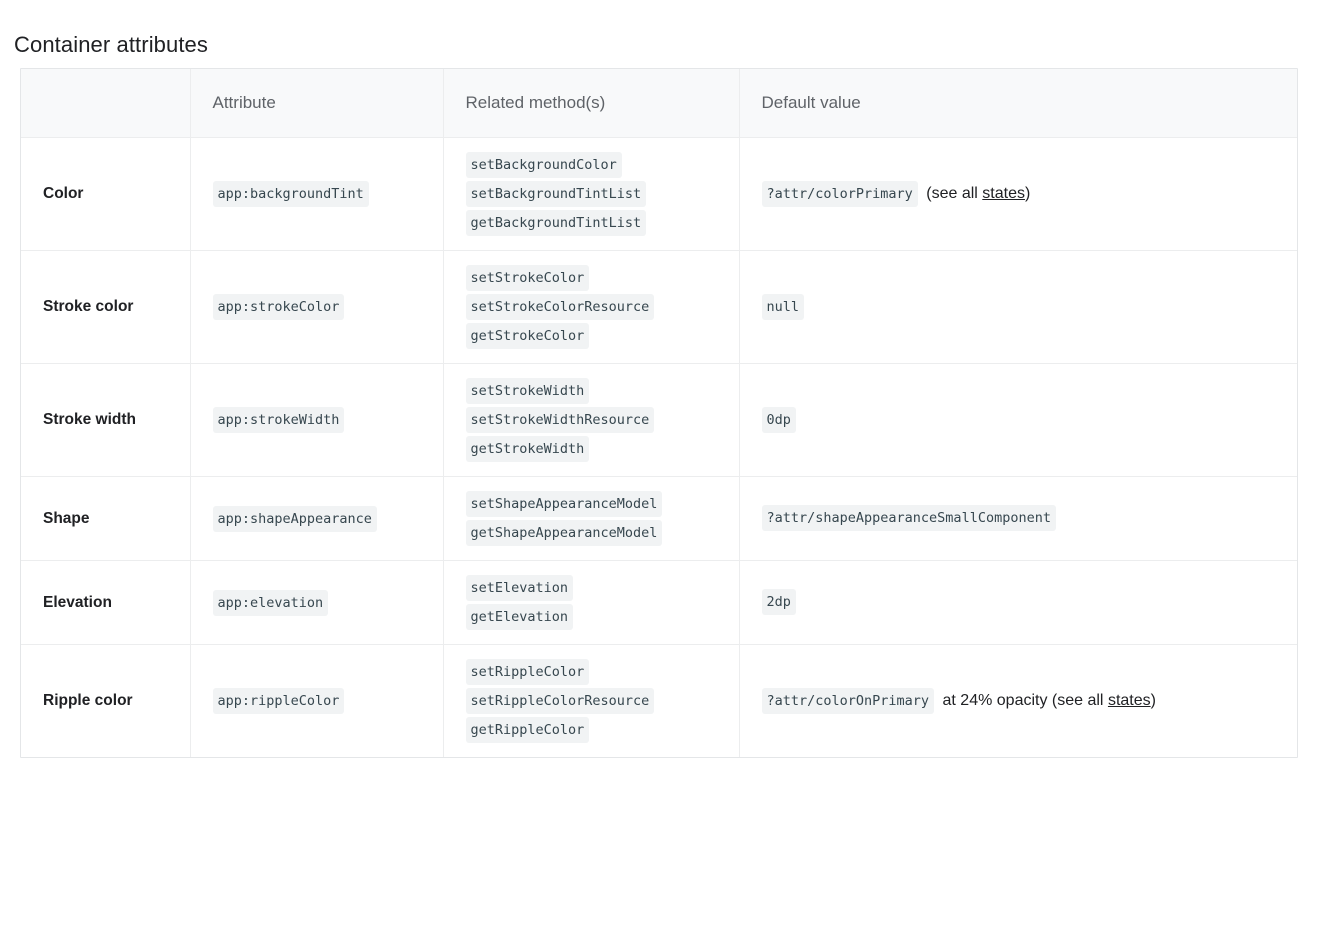 The width and height of the screenshot is (1323, 945). What do you see at coordinates (106, 103) in the screenshot?
I see `column-header-blank` at bounding box center [106, 103].